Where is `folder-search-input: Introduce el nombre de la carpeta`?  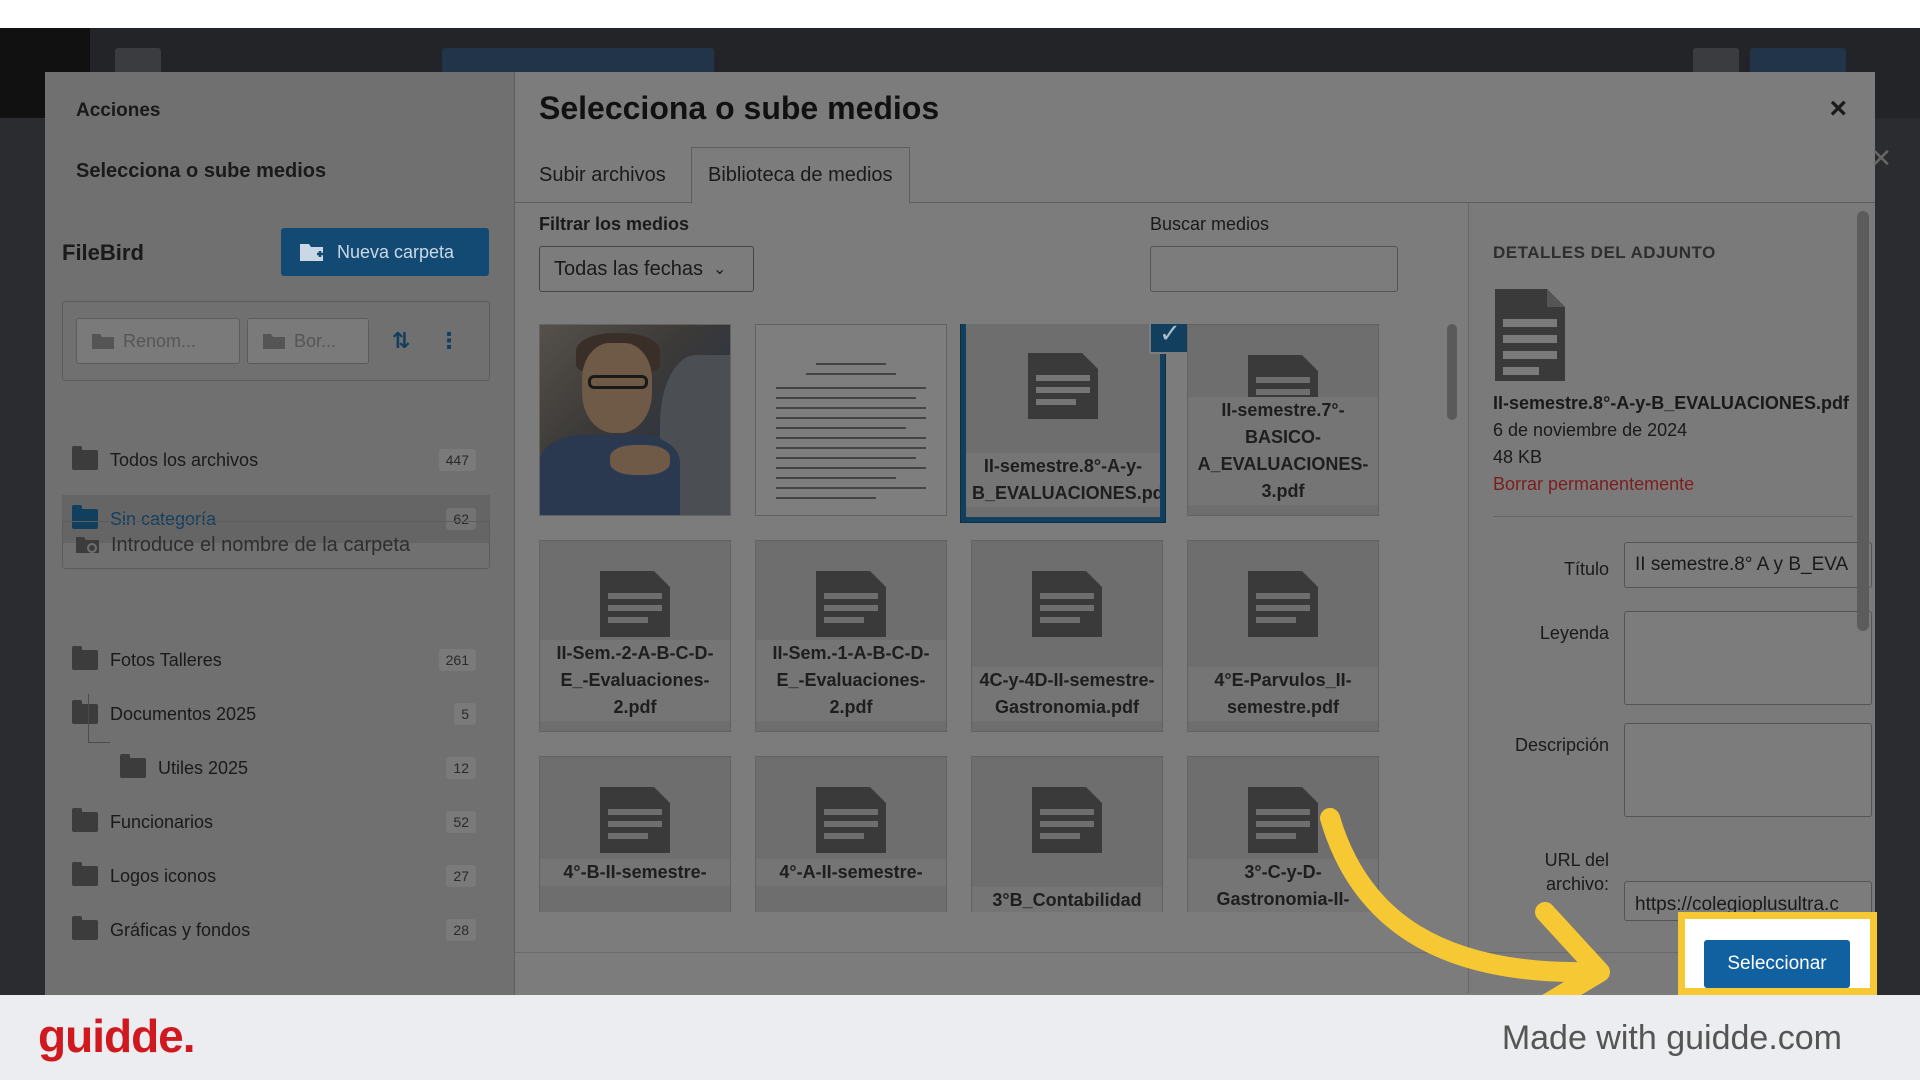 folder-search-input: Introduce el nombre de la carpeta is located at coordinates (276, 545).